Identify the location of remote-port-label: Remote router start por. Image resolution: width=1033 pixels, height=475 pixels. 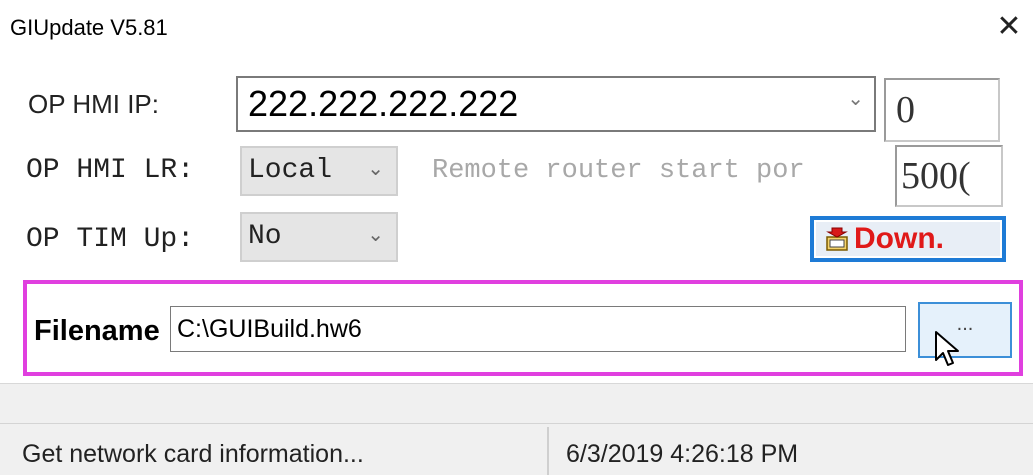
(618, 171).